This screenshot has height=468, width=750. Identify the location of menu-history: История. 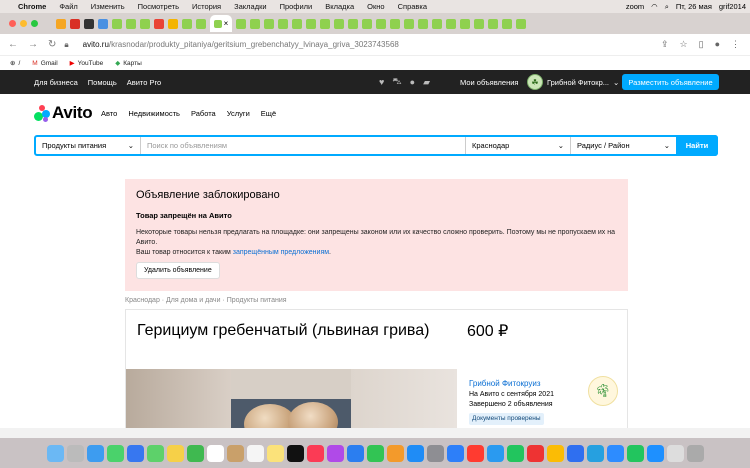
(206, 6).